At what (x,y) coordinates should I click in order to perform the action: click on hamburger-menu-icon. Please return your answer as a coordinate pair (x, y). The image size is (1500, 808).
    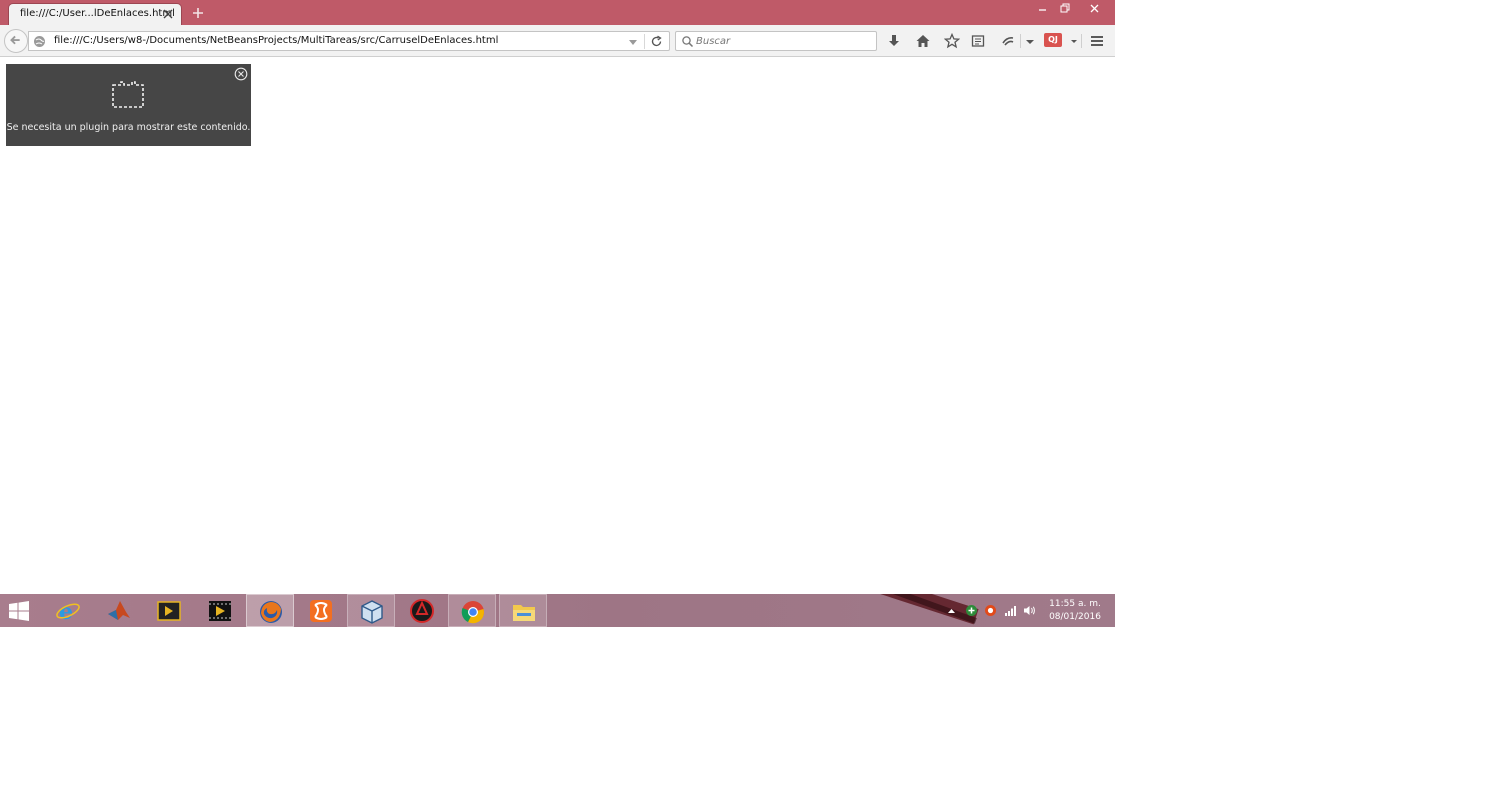
    Looking at the image, I should click on (1097, 41).